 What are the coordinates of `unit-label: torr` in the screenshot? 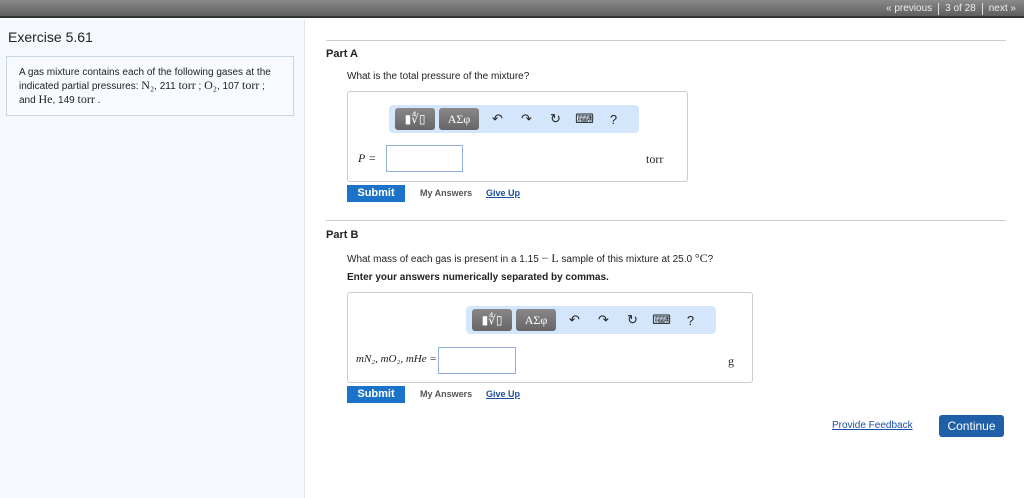 It's located at (655, 159).